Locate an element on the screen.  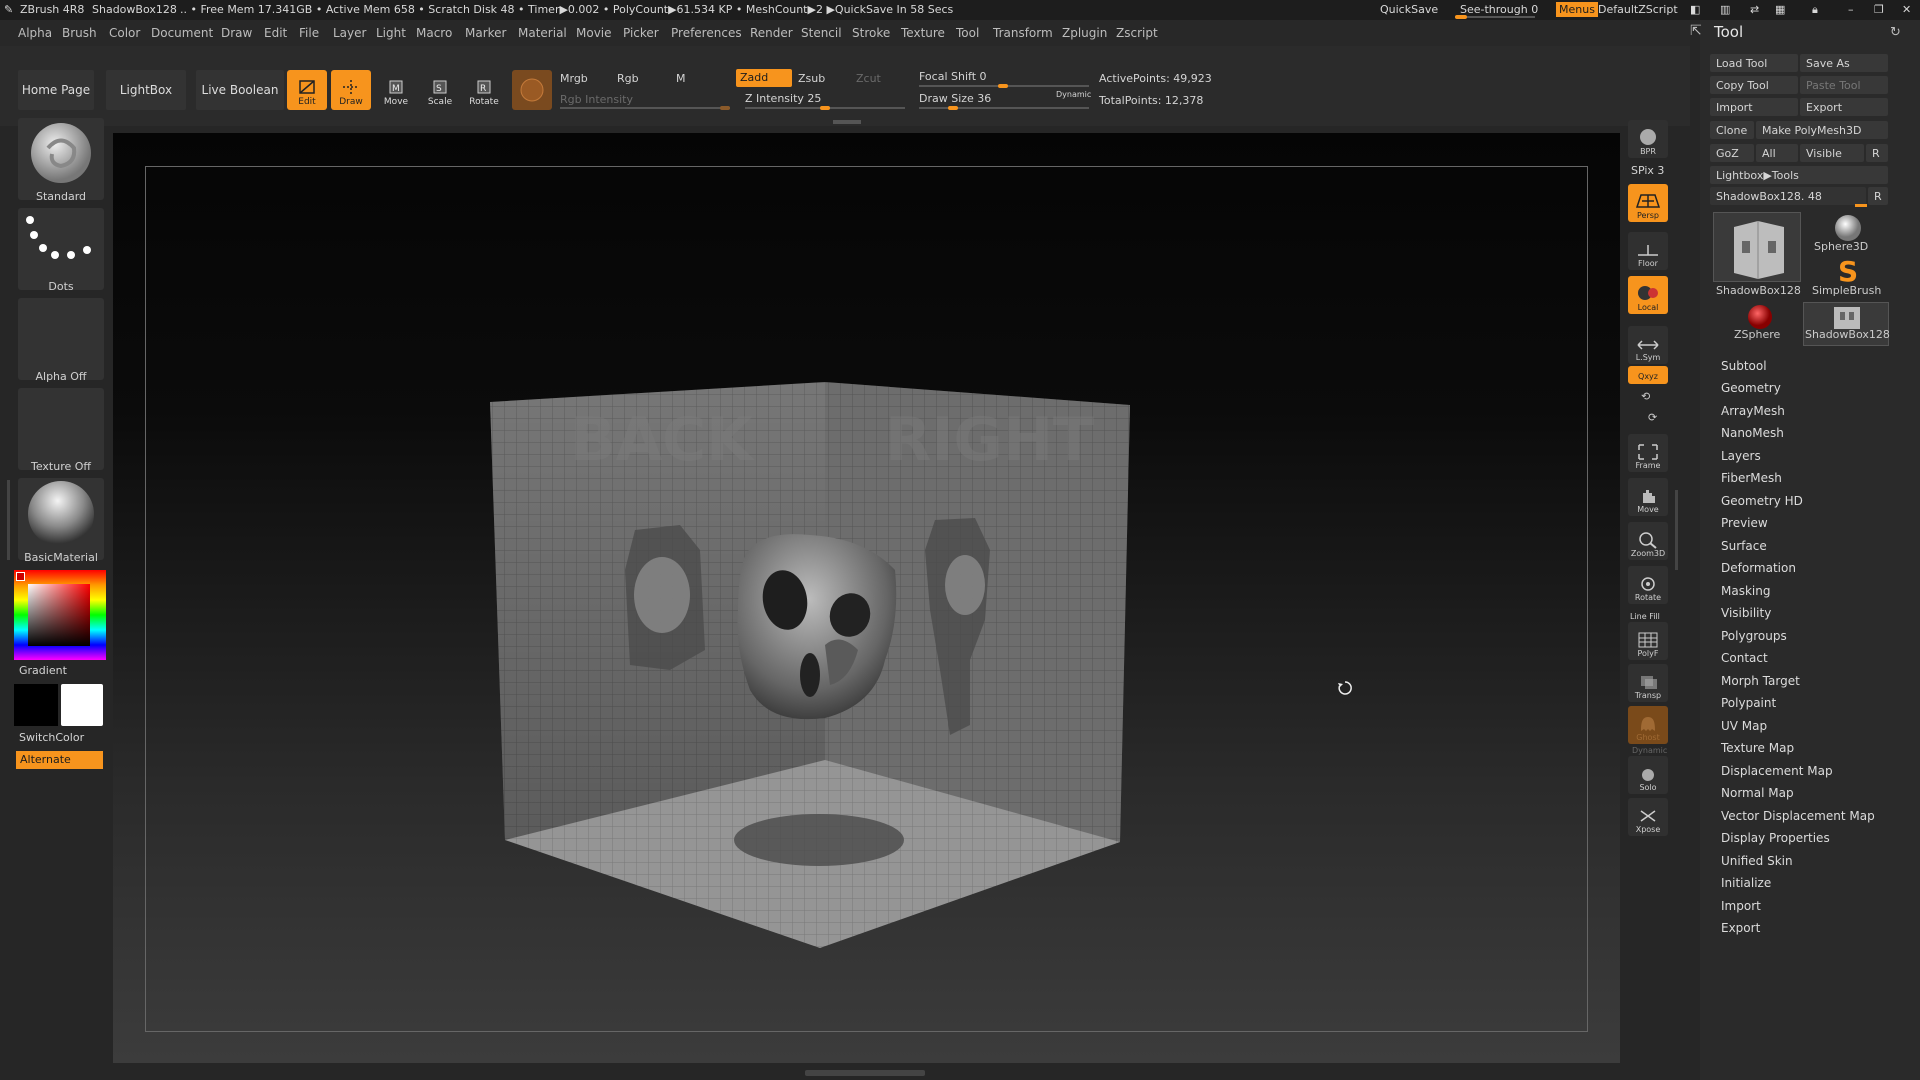
section-texture-map: Texture Map is located at coordinates (1757, 748).